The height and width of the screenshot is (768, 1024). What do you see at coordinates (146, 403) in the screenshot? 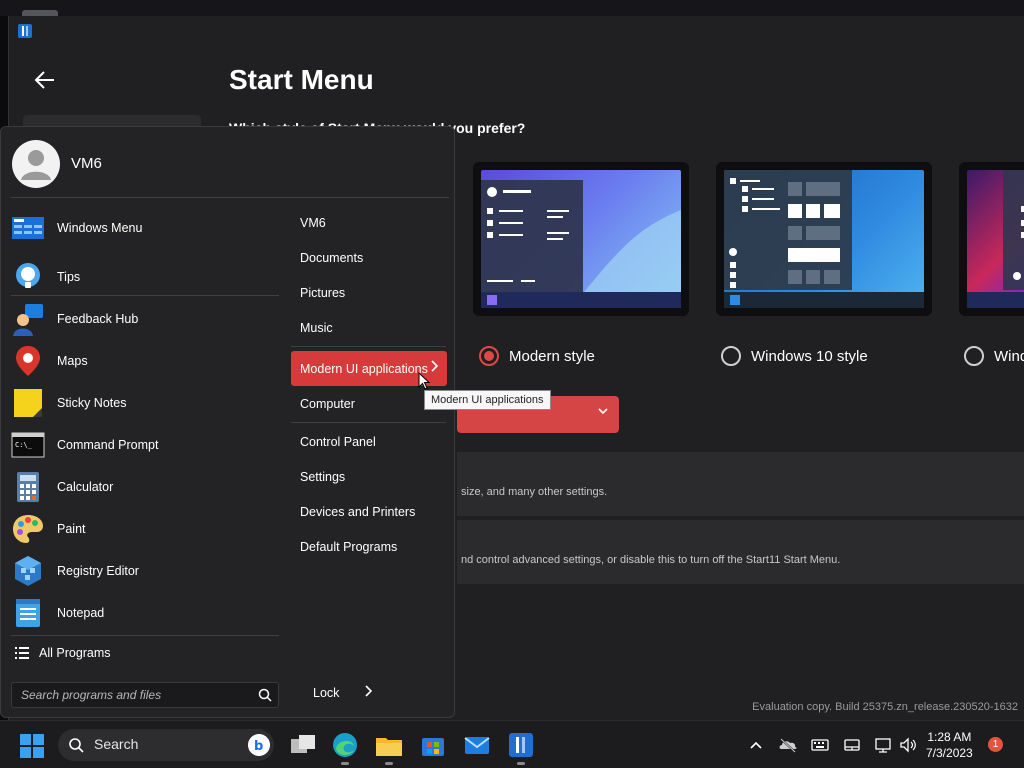
I see `app-item-sticky-notes: Sticky Notes` at bounding box center [146, 403].